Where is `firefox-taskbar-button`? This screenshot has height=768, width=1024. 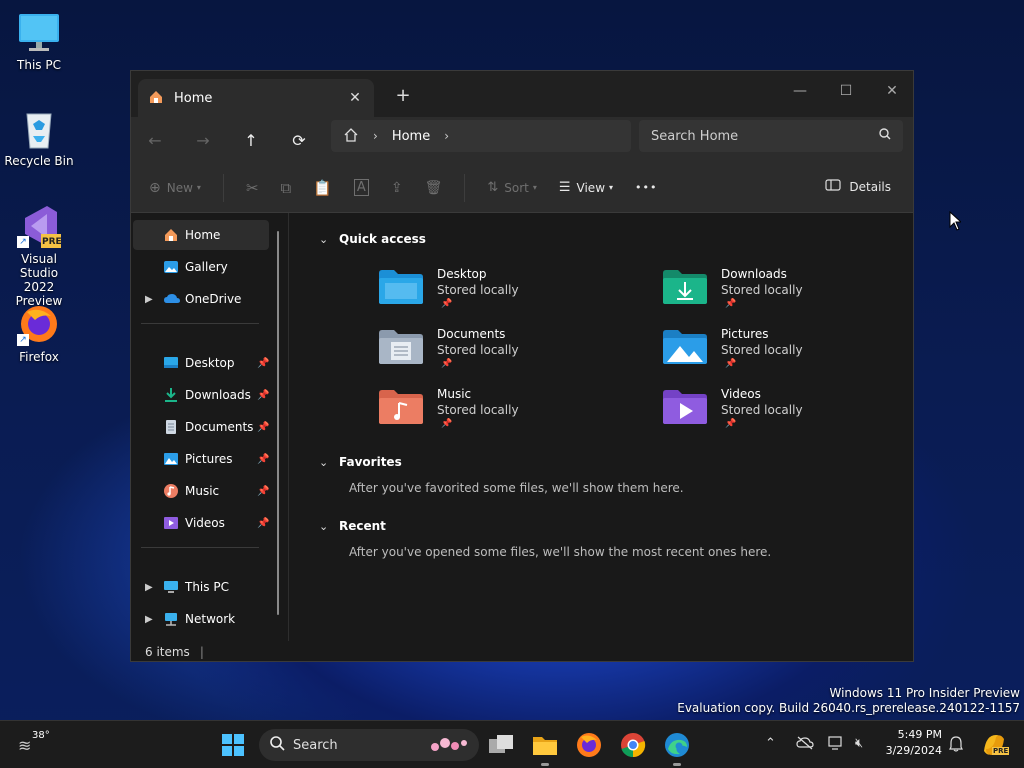 firefox-taskbar-button is located at coordinates (589, 745).